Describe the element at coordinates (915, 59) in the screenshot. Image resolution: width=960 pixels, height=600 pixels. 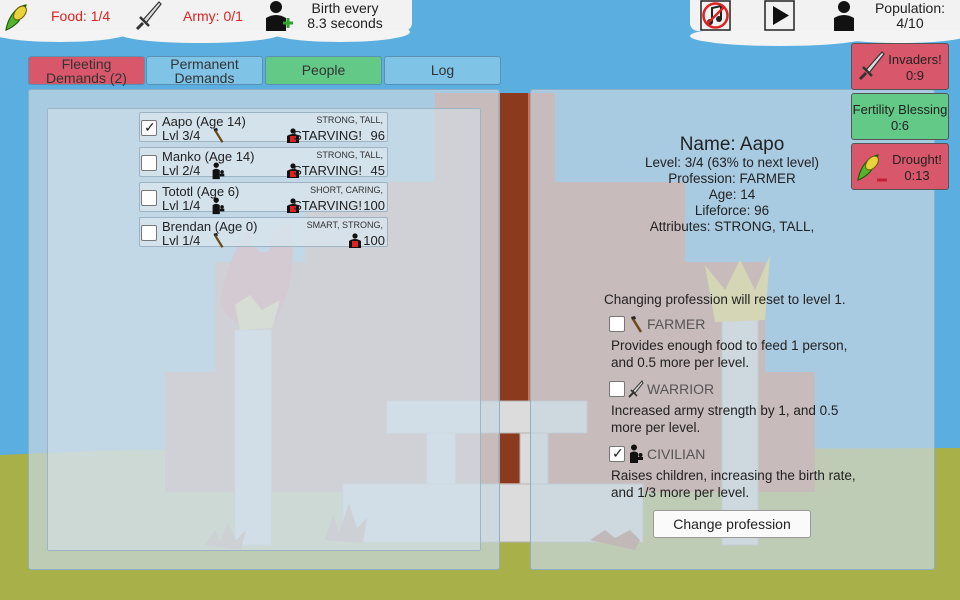
I see `event-title: Invaders!` at that location.